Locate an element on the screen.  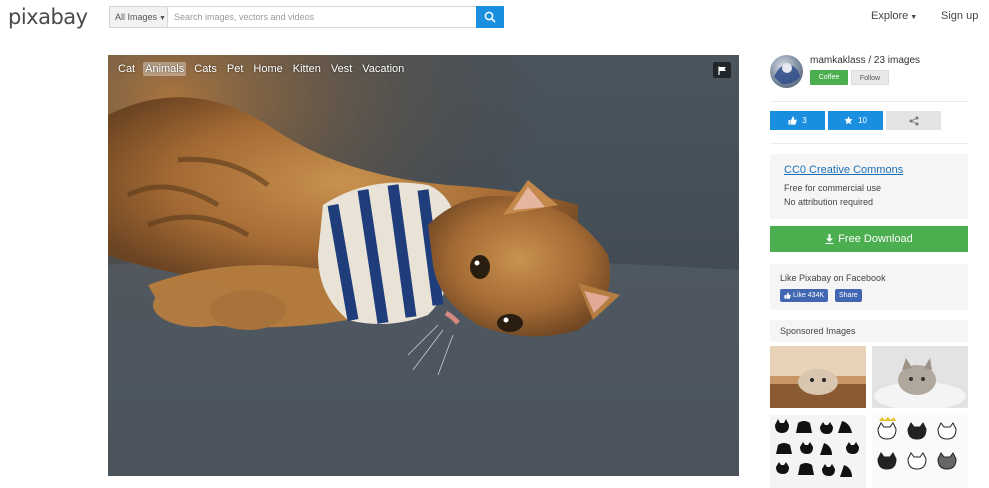
download-label: Free Download is located at coordinates (875, 239).